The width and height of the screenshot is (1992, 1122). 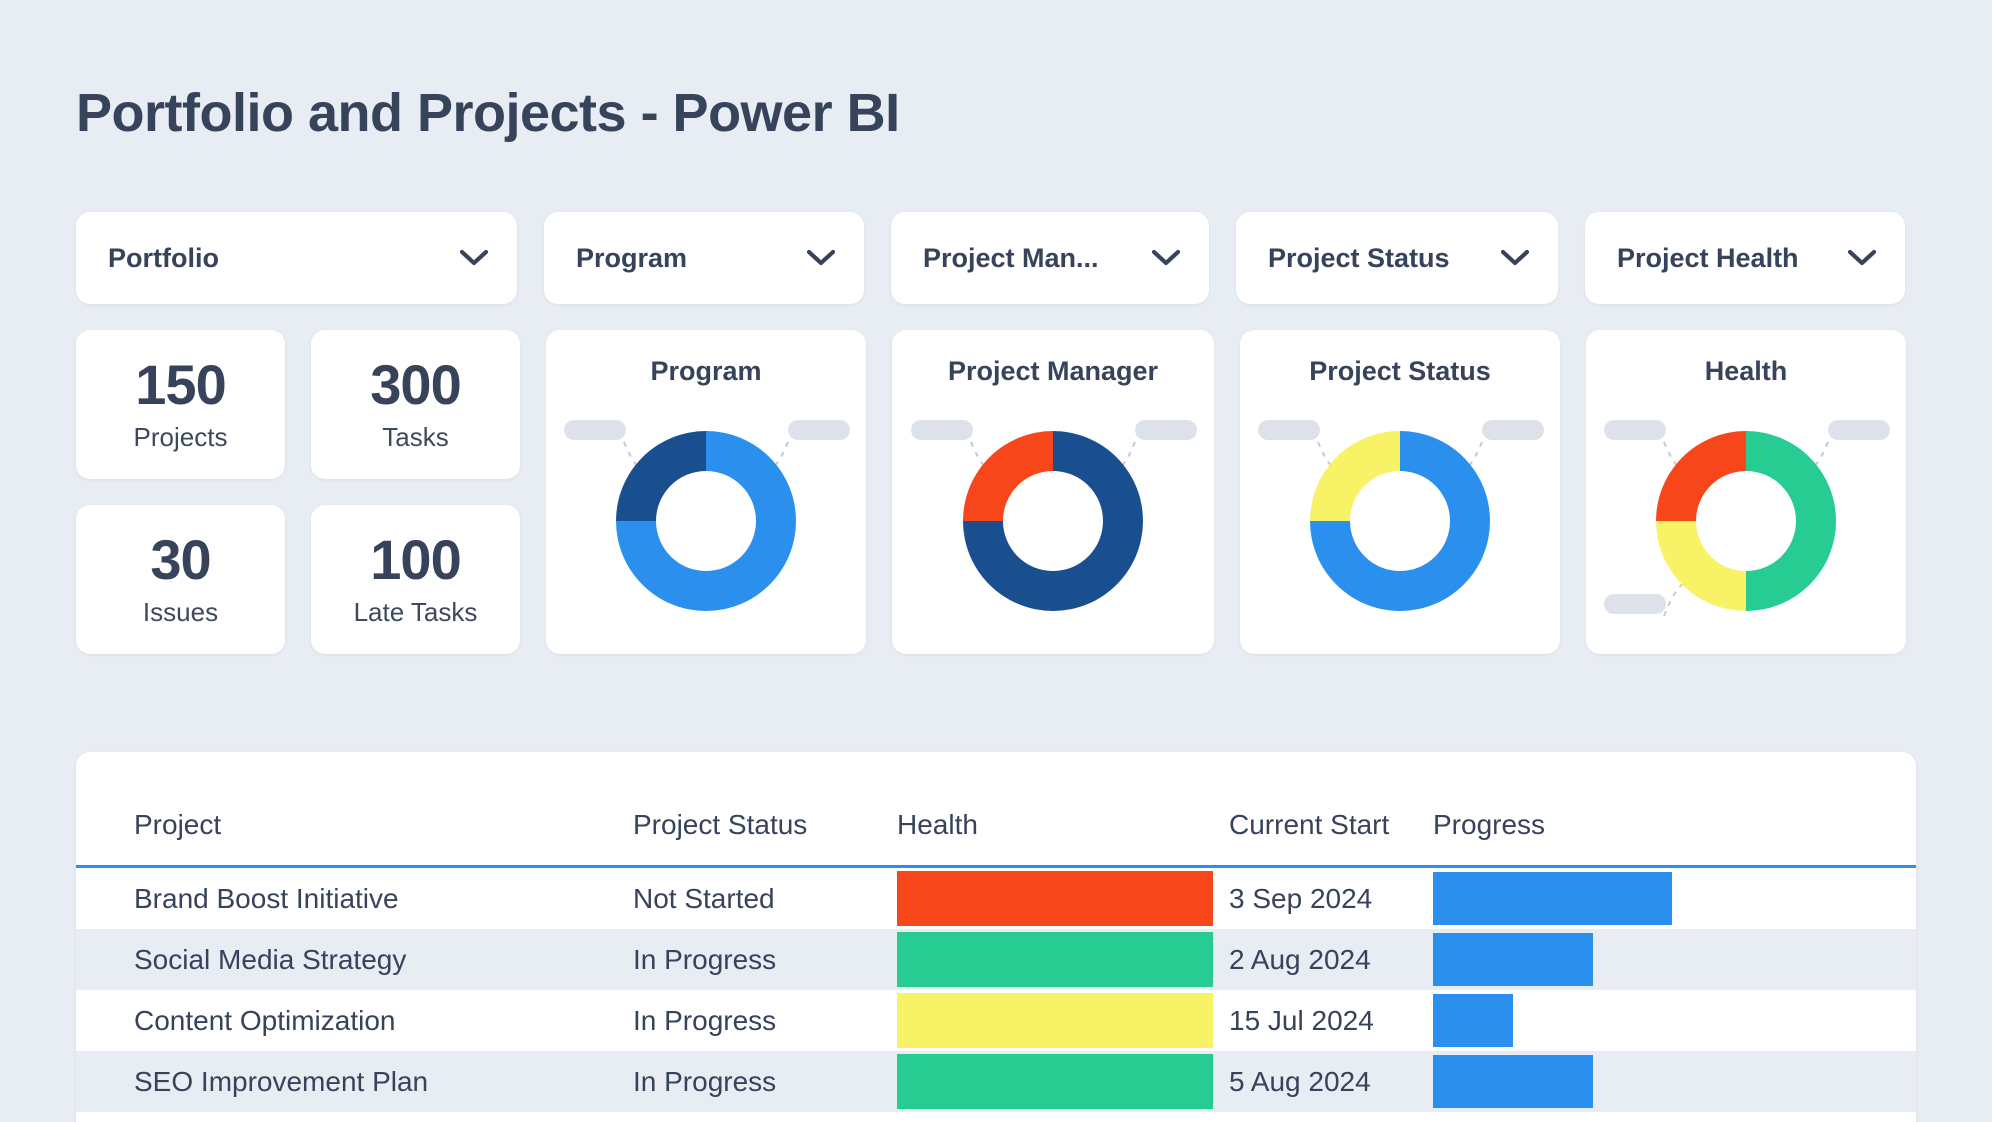 I want to click on filter-portfolio: Portfolio, so click(x=296, y=258).